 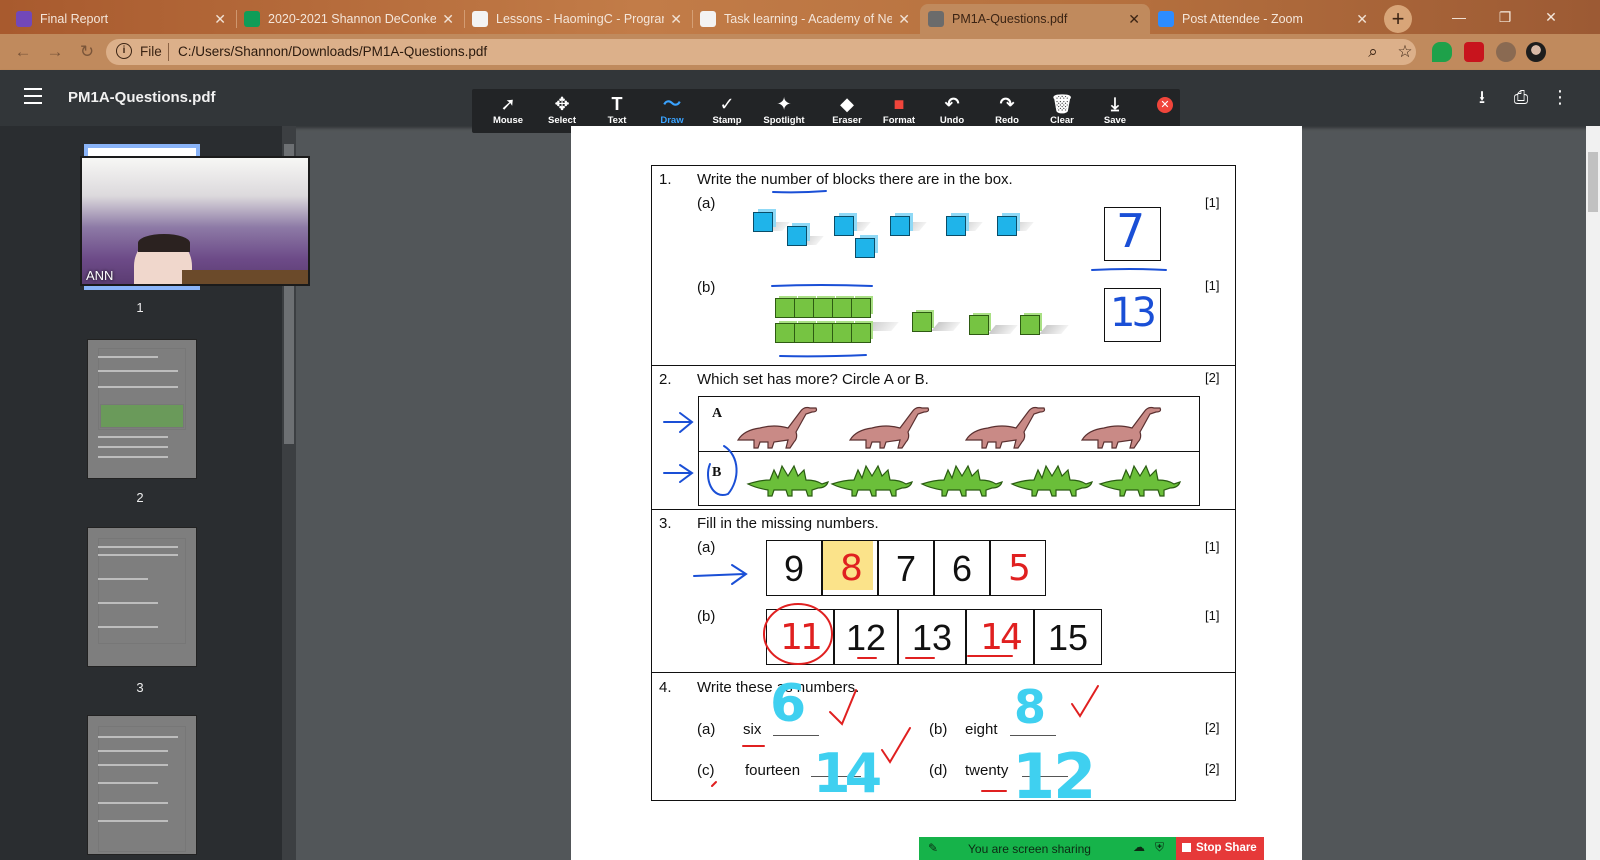 What do you see at coordinates (799, 192) in the screenshot?
I see `underline-number` at bounding box center [799, 192].